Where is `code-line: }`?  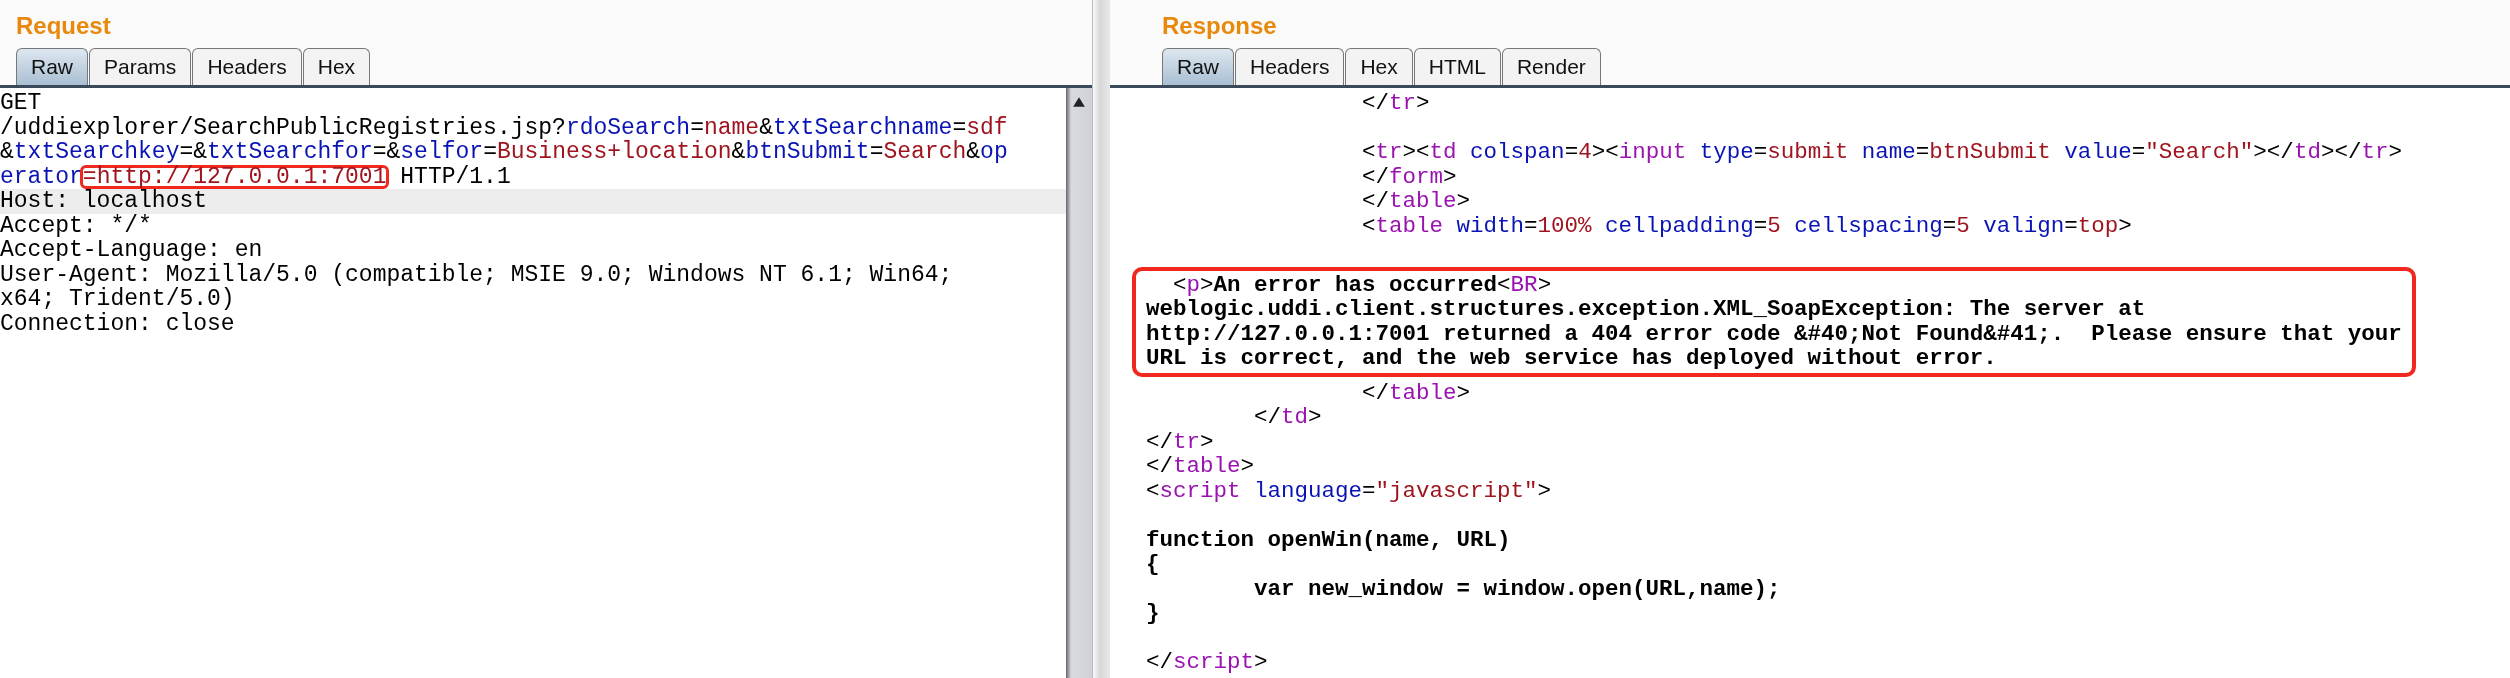 code-line: } is located at coordinates (1153, 613).